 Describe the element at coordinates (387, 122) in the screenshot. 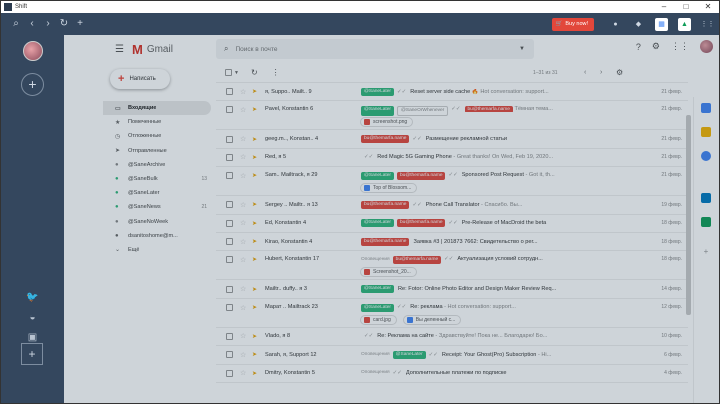

I see `attachment-chip: screenshot.png` at that location.